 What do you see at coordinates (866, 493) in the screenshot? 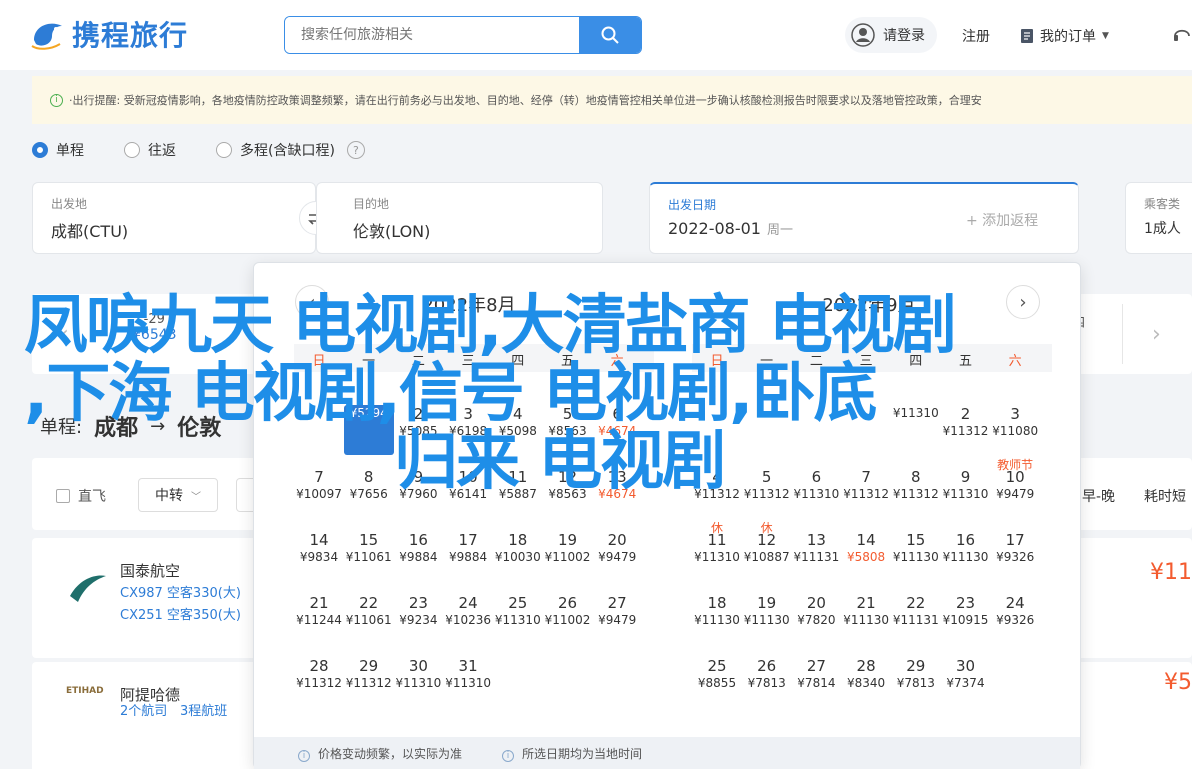
I see `calendar-day: 7 ¥11312` at bounding box center [866, 493].